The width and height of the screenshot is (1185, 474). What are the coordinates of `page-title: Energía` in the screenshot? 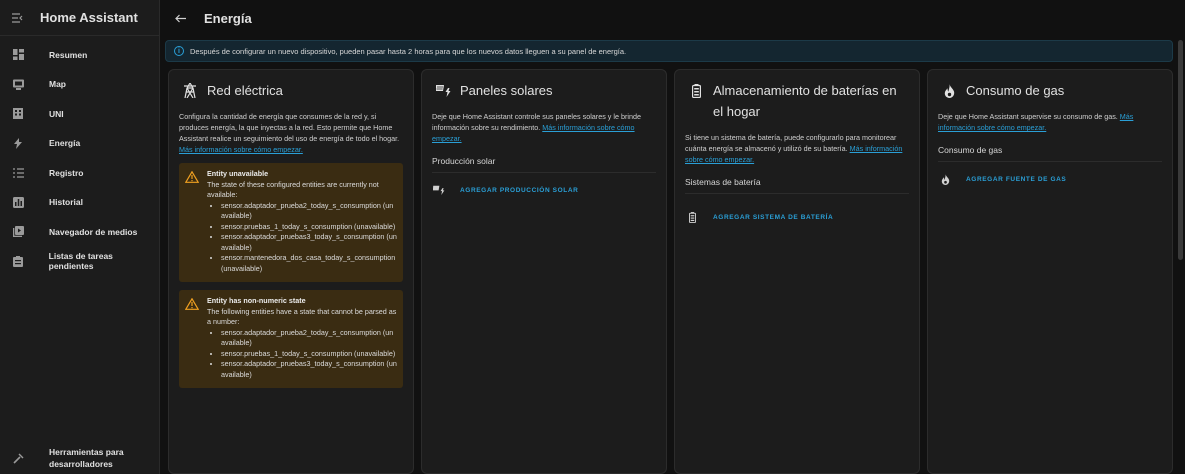 It's located at (228, 18).